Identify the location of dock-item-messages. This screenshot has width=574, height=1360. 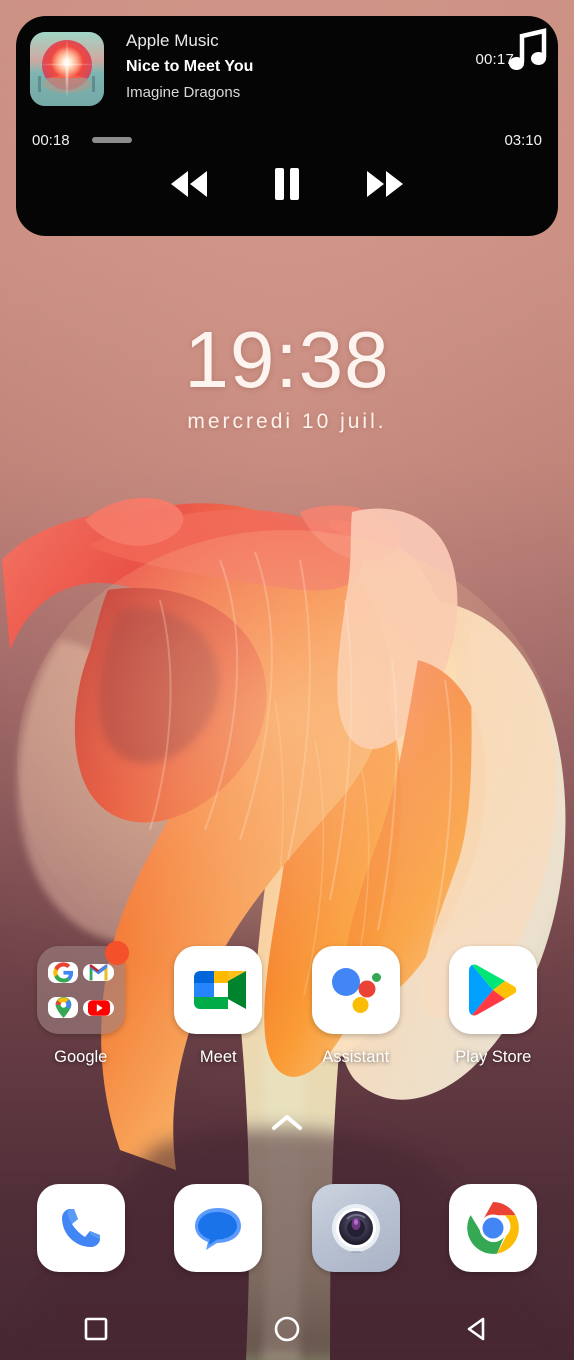
(218, 1228).